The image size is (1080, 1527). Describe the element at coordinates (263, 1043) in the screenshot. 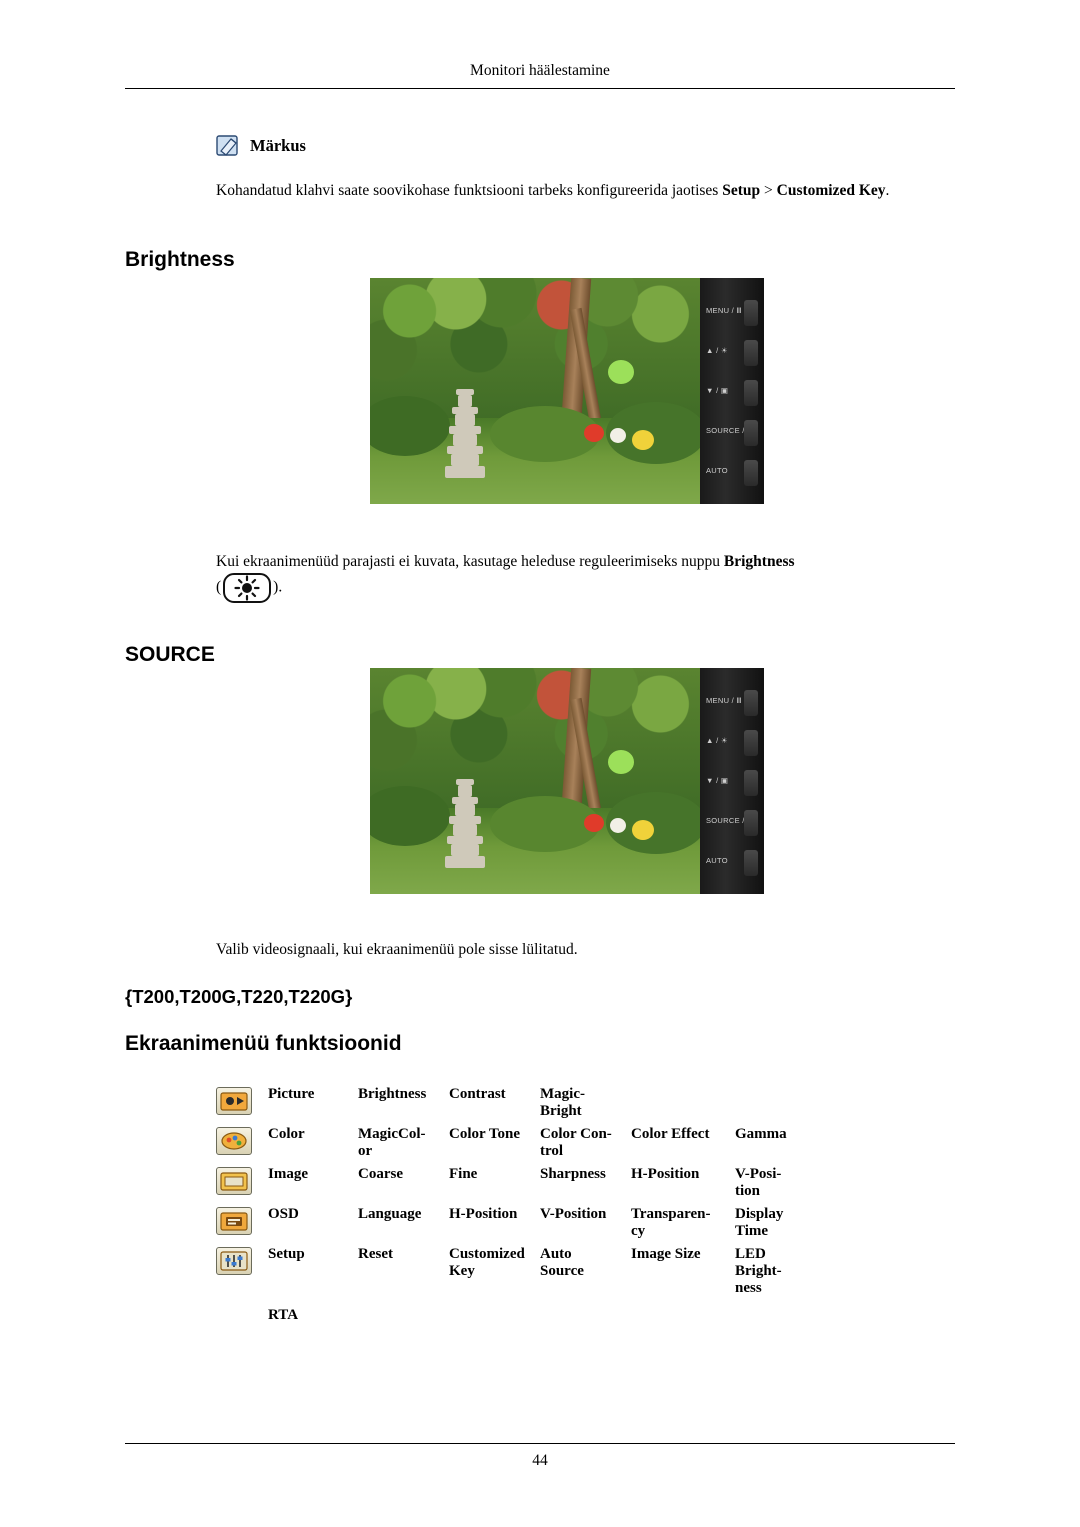

I see `heading-osd-functions: Ekraanimenüü funktsioonid` at that location.